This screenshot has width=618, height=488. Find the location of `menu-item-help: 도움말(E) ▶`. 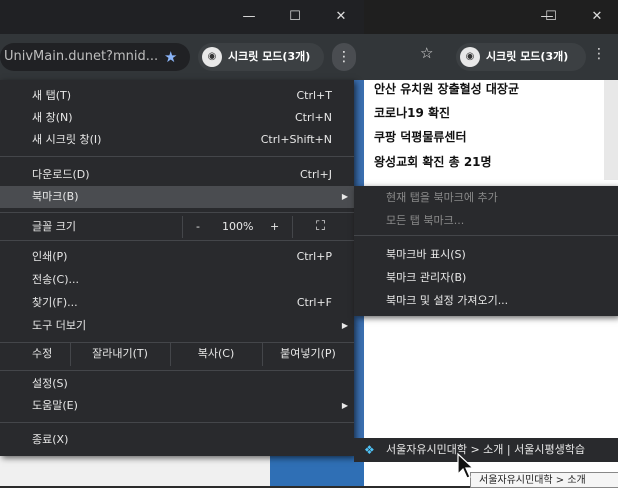

menu-item-help: 도움말(E) ▶ is located at coordinates (177, 406).